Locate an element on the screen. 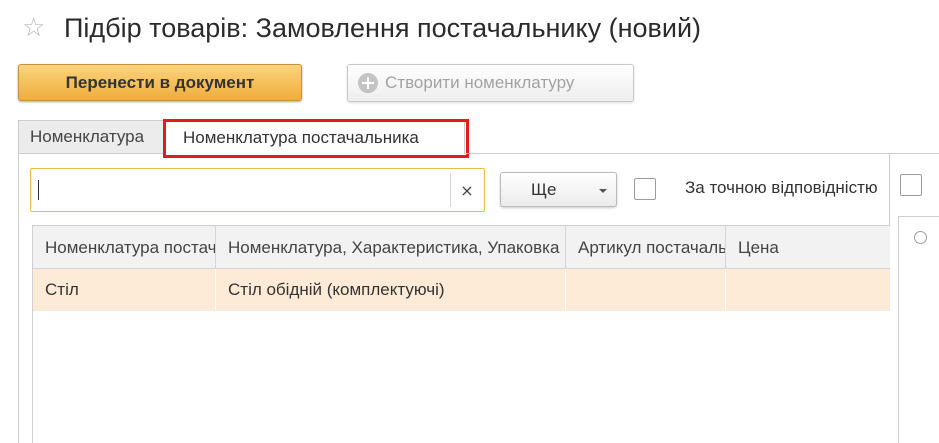 The height and width of the screenshot is (443, 939). table-row: Стіл Стіл обідній (комплектуючі) is located at coordinates (461, 290).